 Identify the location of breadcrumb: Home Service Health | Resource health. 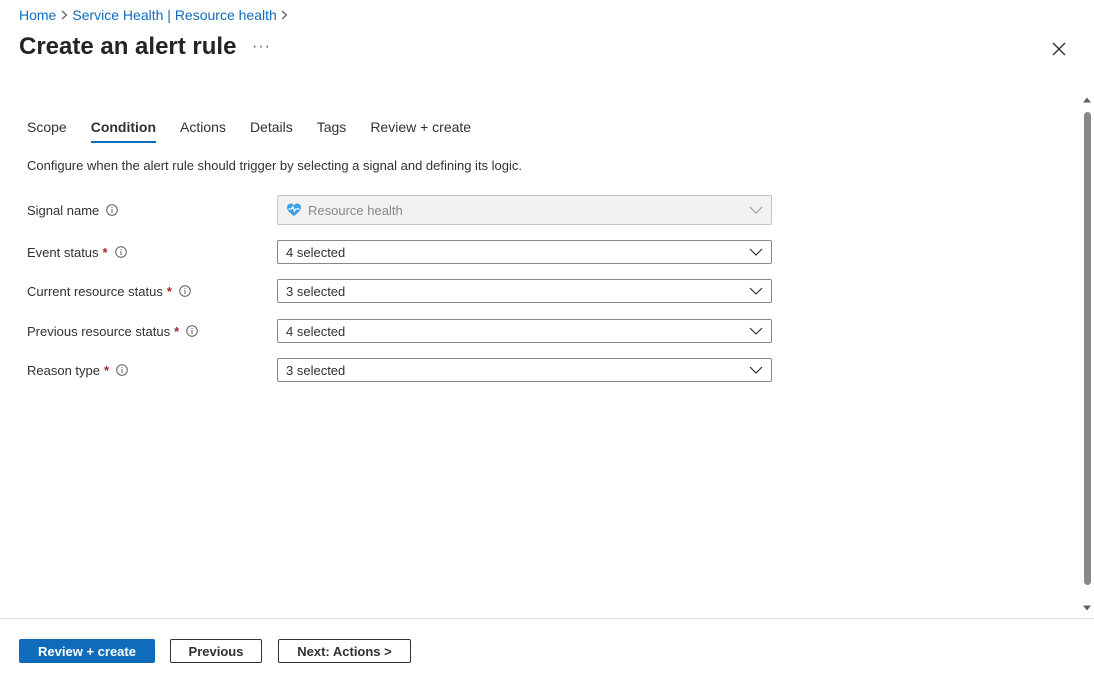
(156, 15).